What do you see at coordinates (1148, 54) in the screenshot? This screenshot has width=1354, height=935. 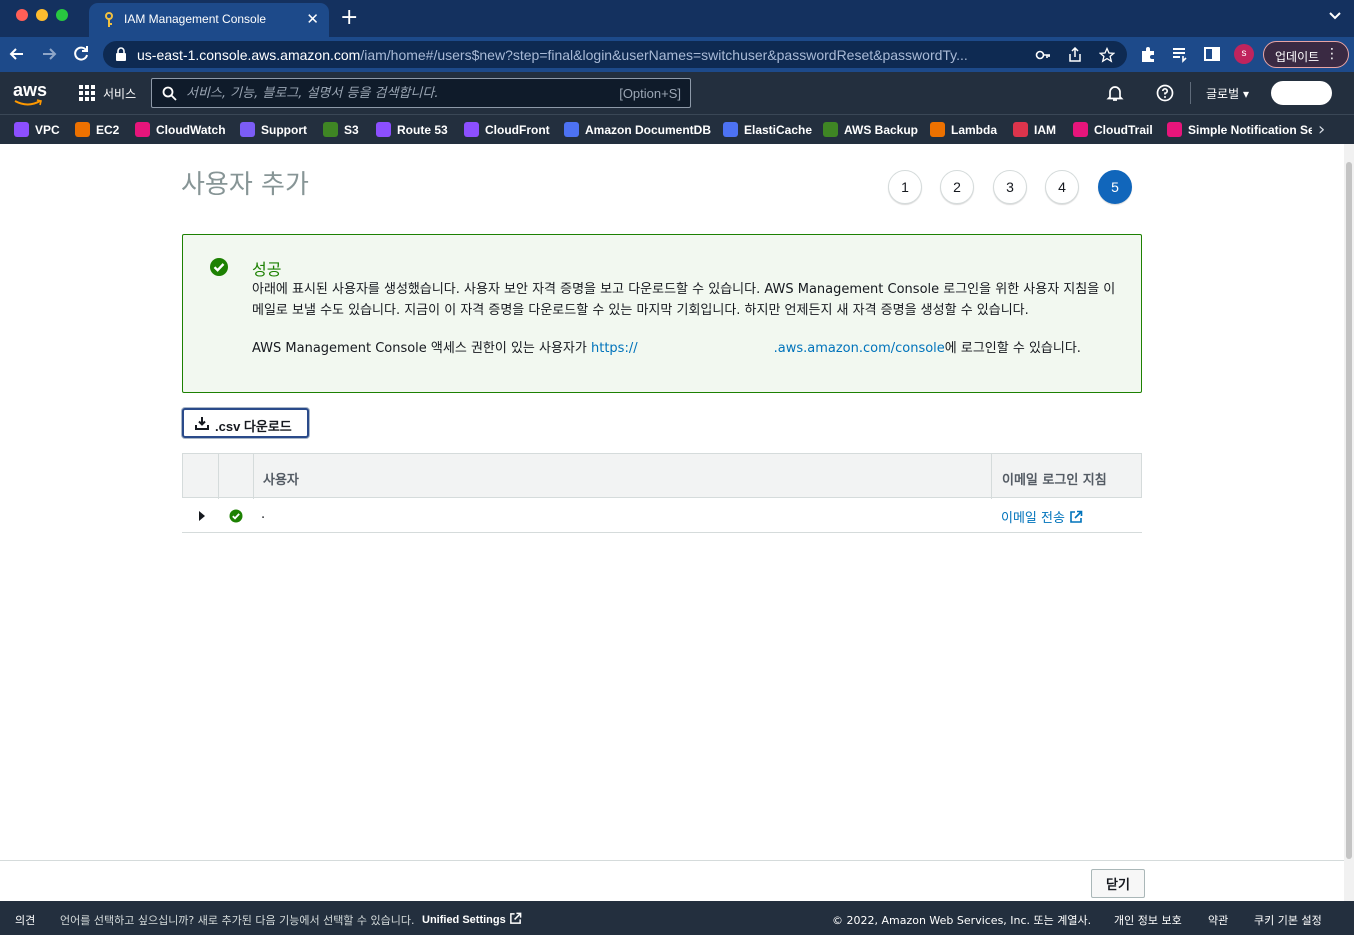 I see `extensions-icon` at bounding box center [1148, 54].